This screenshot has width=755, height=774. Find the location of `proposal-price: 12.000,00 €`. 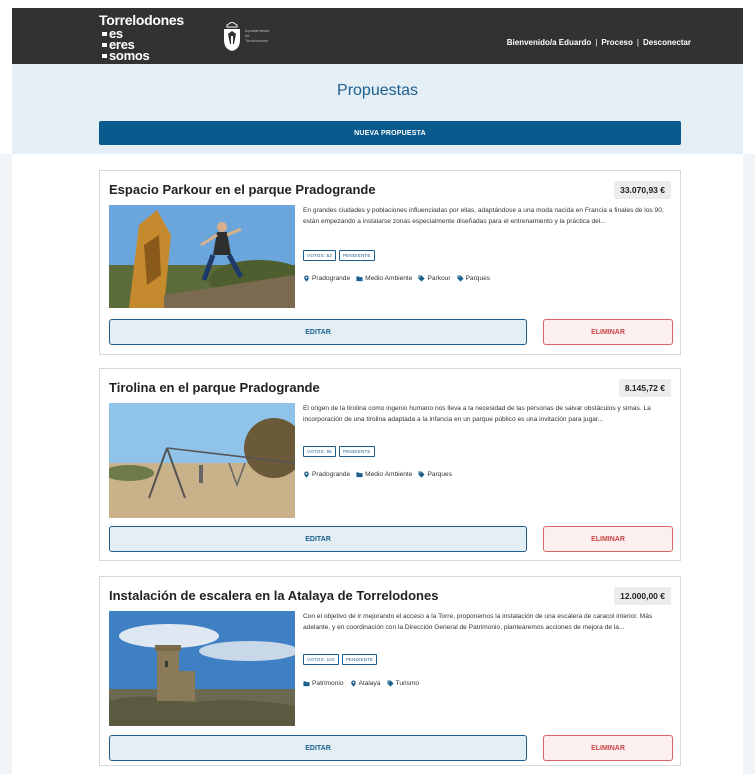

proposal-price: 12.000,00 € is located at coordinates (642, 596).